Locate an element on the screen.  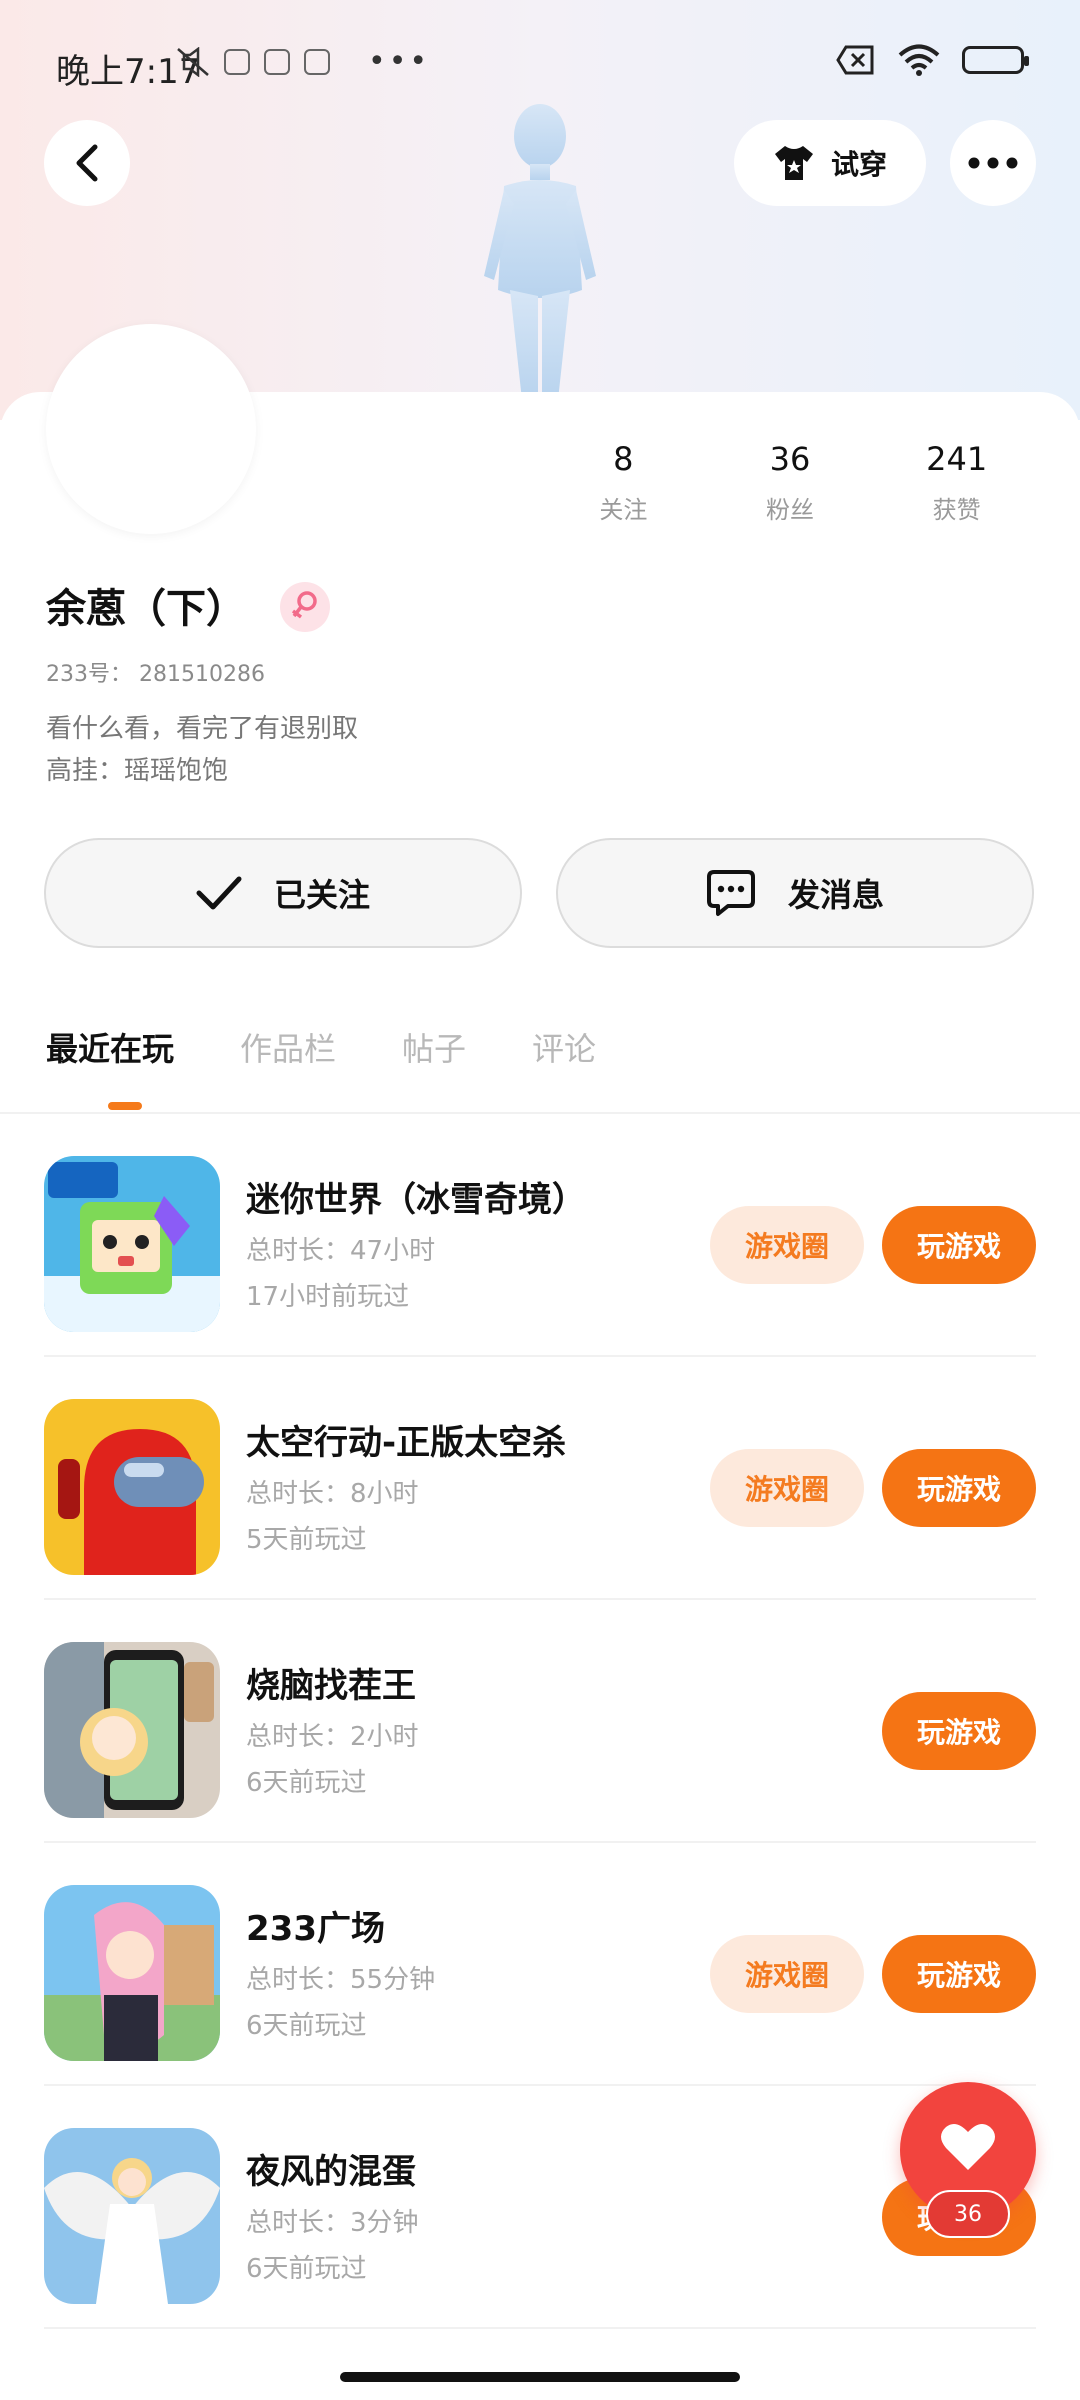
plaza-game-icon is located at coordinates (132, 1973).